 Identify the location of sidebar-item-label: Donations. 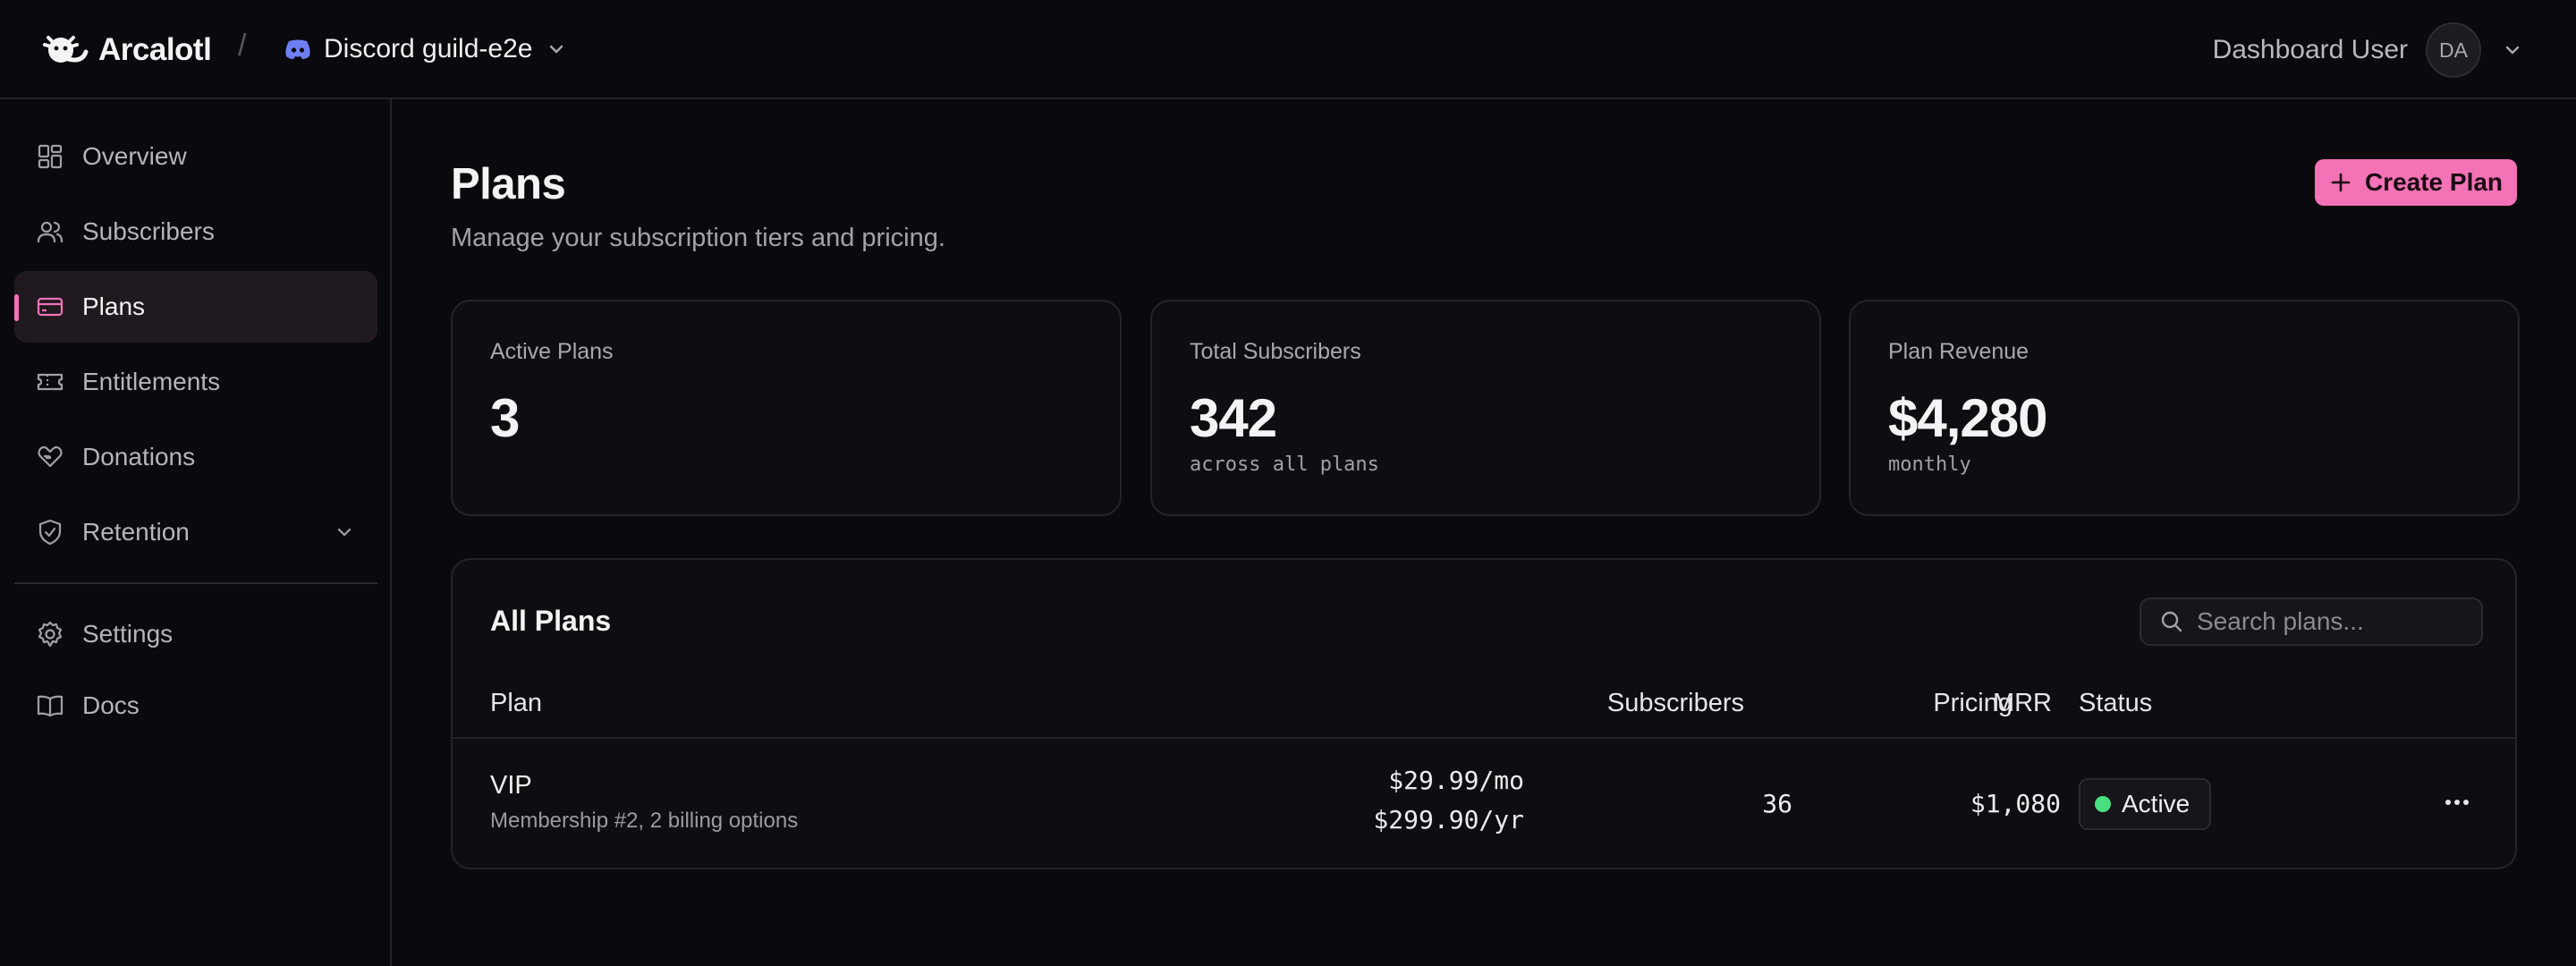
(139, 456).